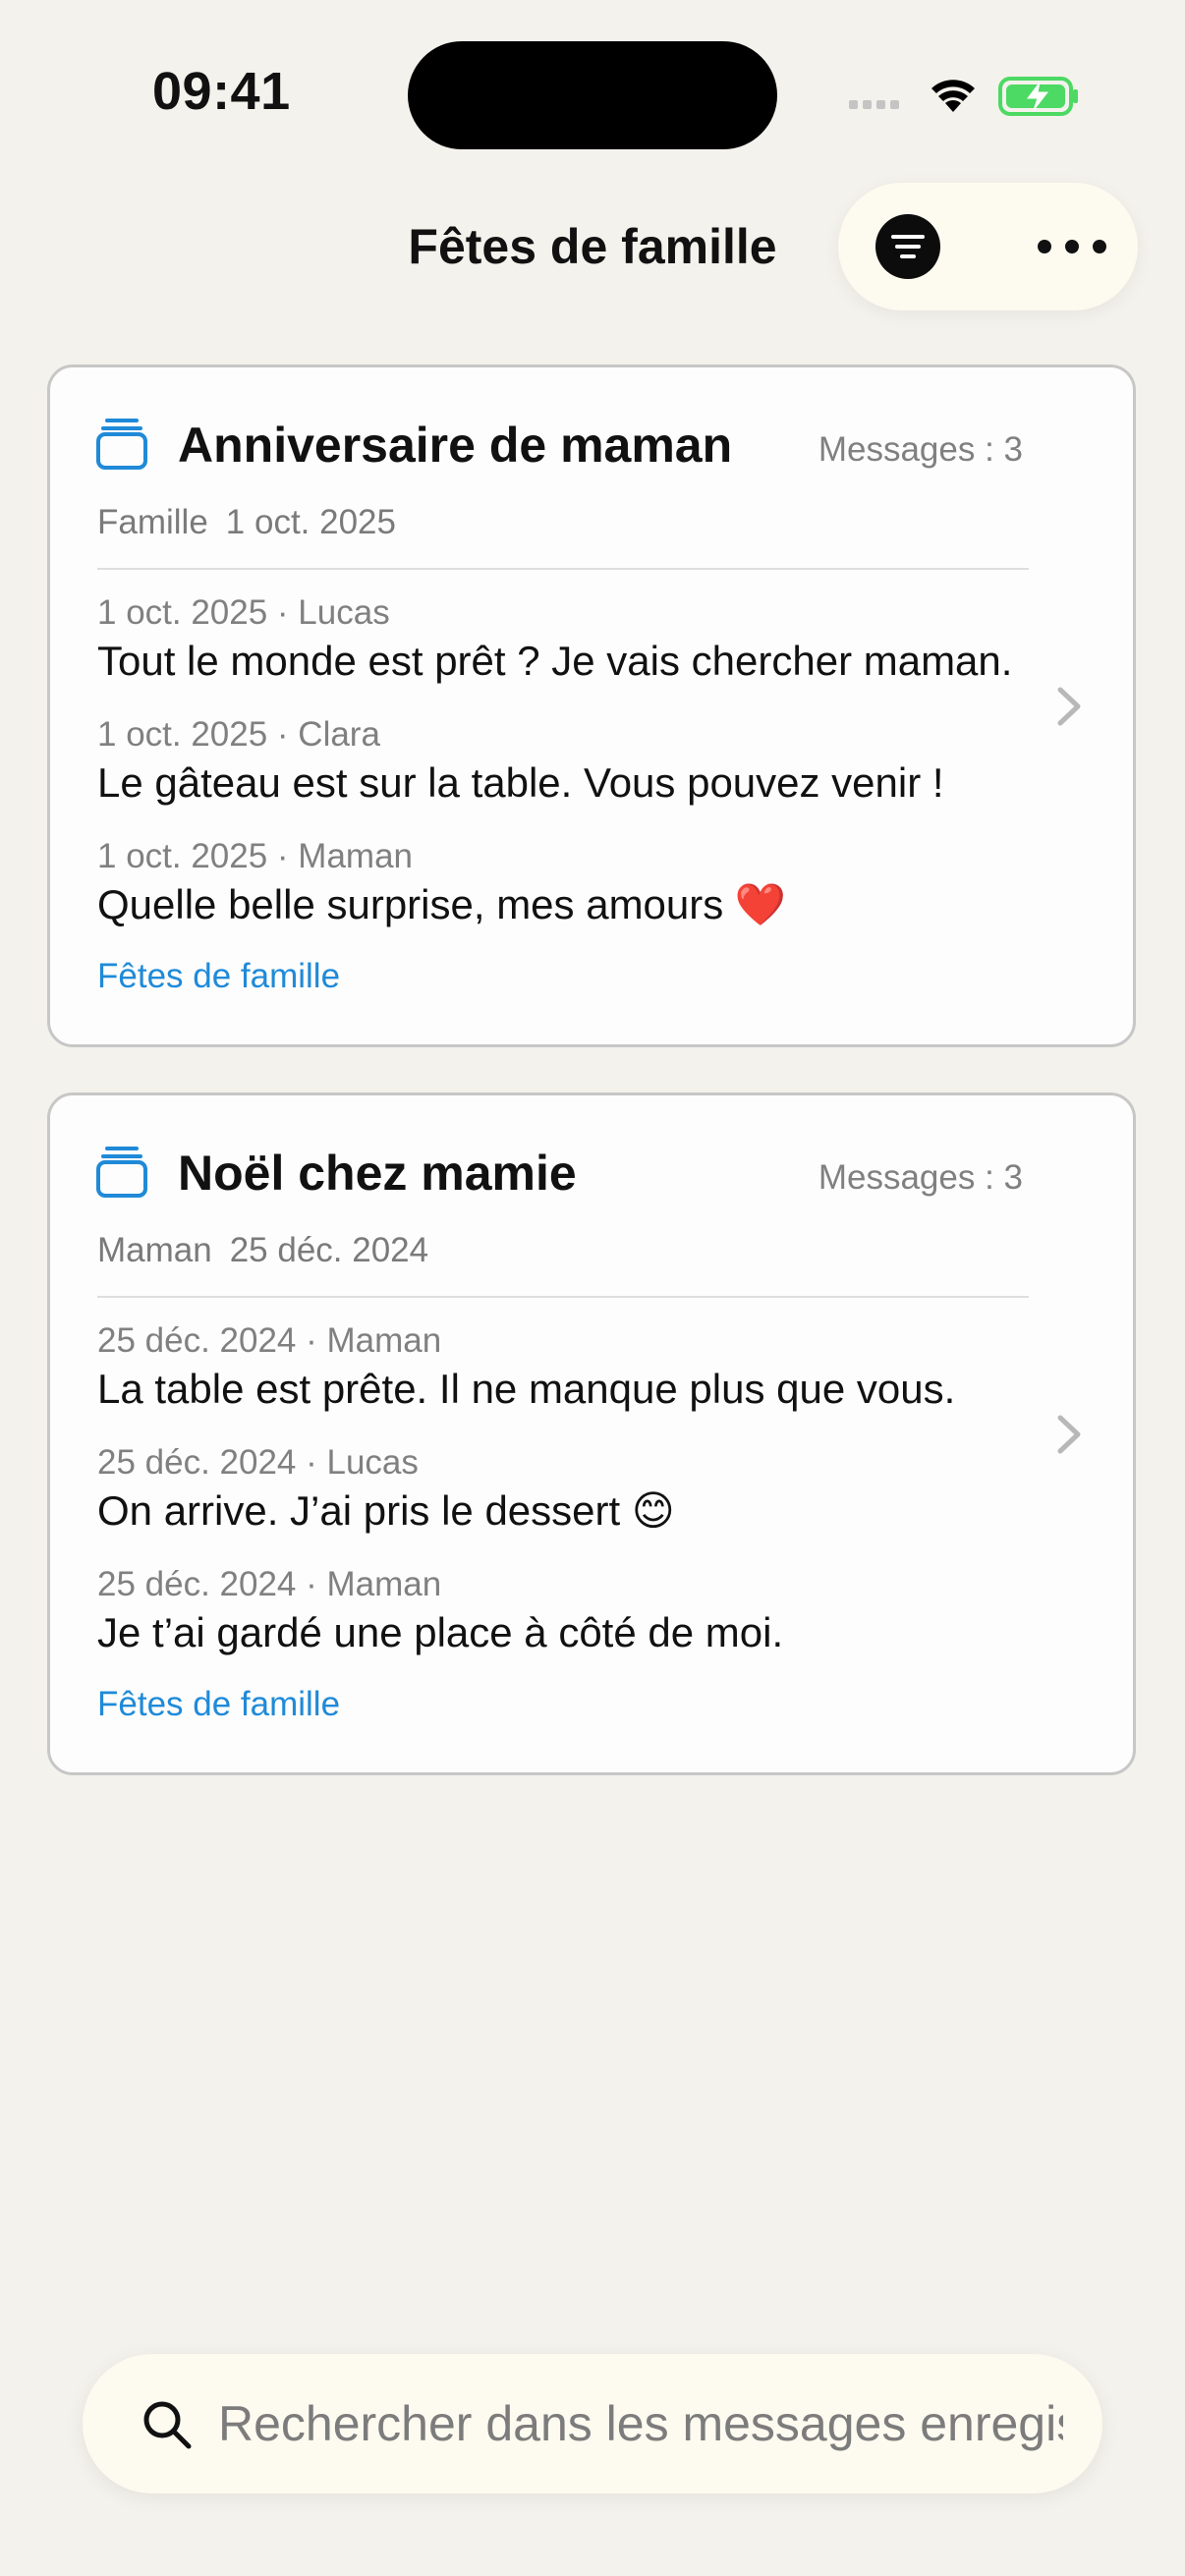 The height and width of the screenshot is (2576, 1185). I want to click on thread-meta: Maman 25 déc. 2024, so click(262, 1250).